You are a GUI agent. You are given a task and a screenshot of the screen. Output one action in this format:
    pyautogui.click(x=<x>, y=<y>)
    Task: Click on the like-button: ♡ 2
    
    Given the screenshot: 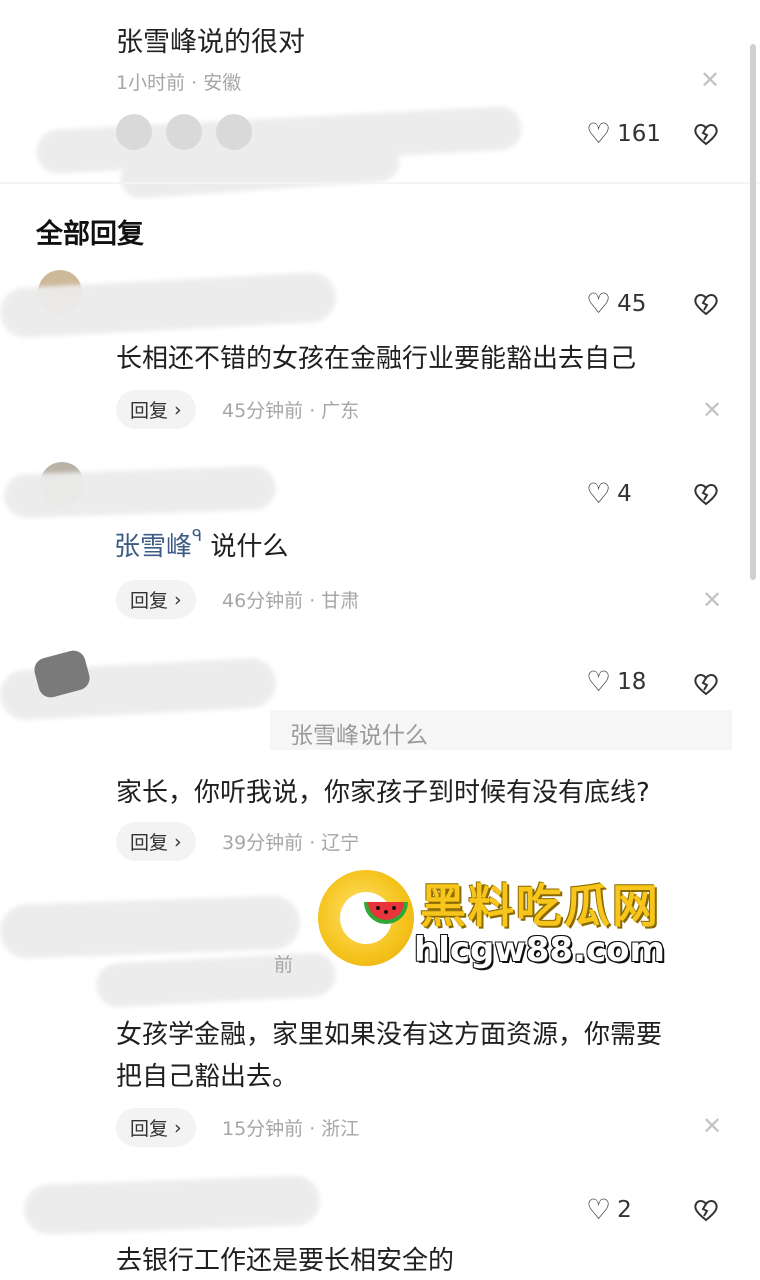 What is the action you would take?
    pyautogui.click(x=609, y=1210)
    